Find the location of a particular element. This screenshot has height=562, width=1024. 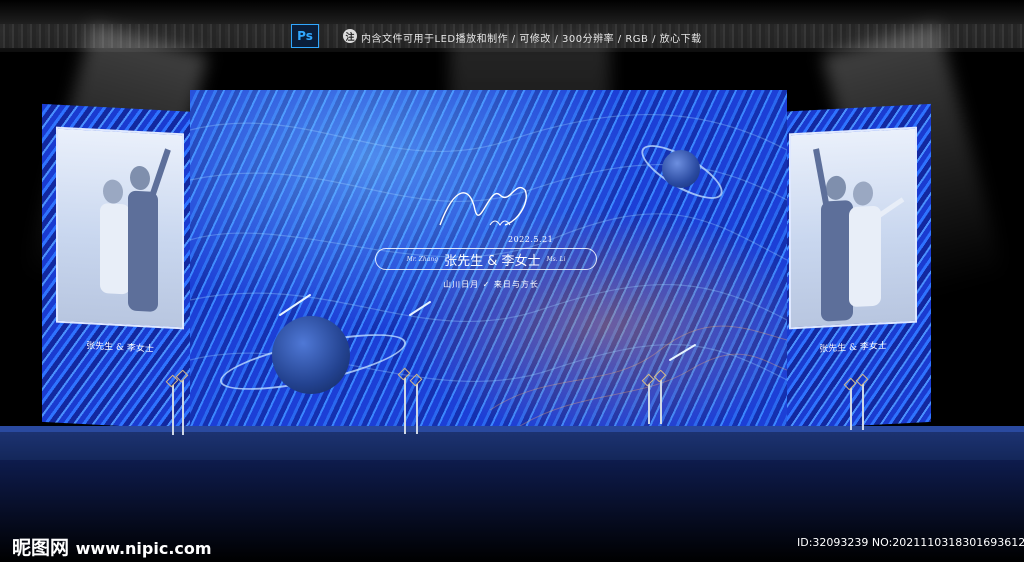

stage-edge is located at coordinates (512, 429).